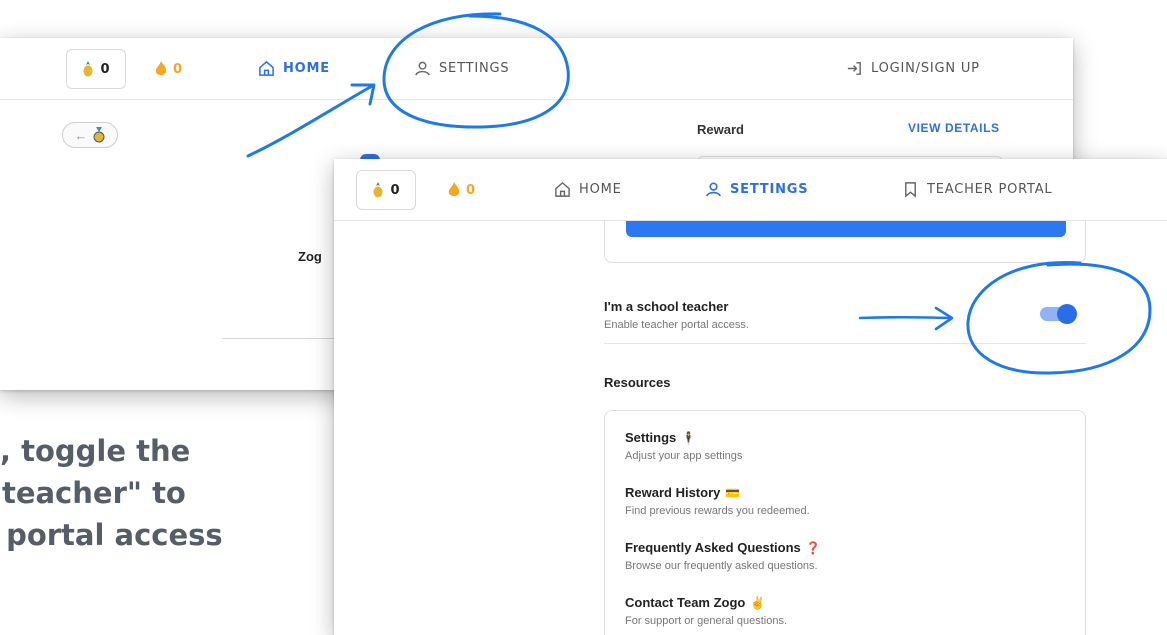 The image size is (1167, 635). What do you see at coordinates (977, 189) in the screenshot?
I see `nav-teacher-portal: TEACHER PORTAL` at bounding box center [977, 189].